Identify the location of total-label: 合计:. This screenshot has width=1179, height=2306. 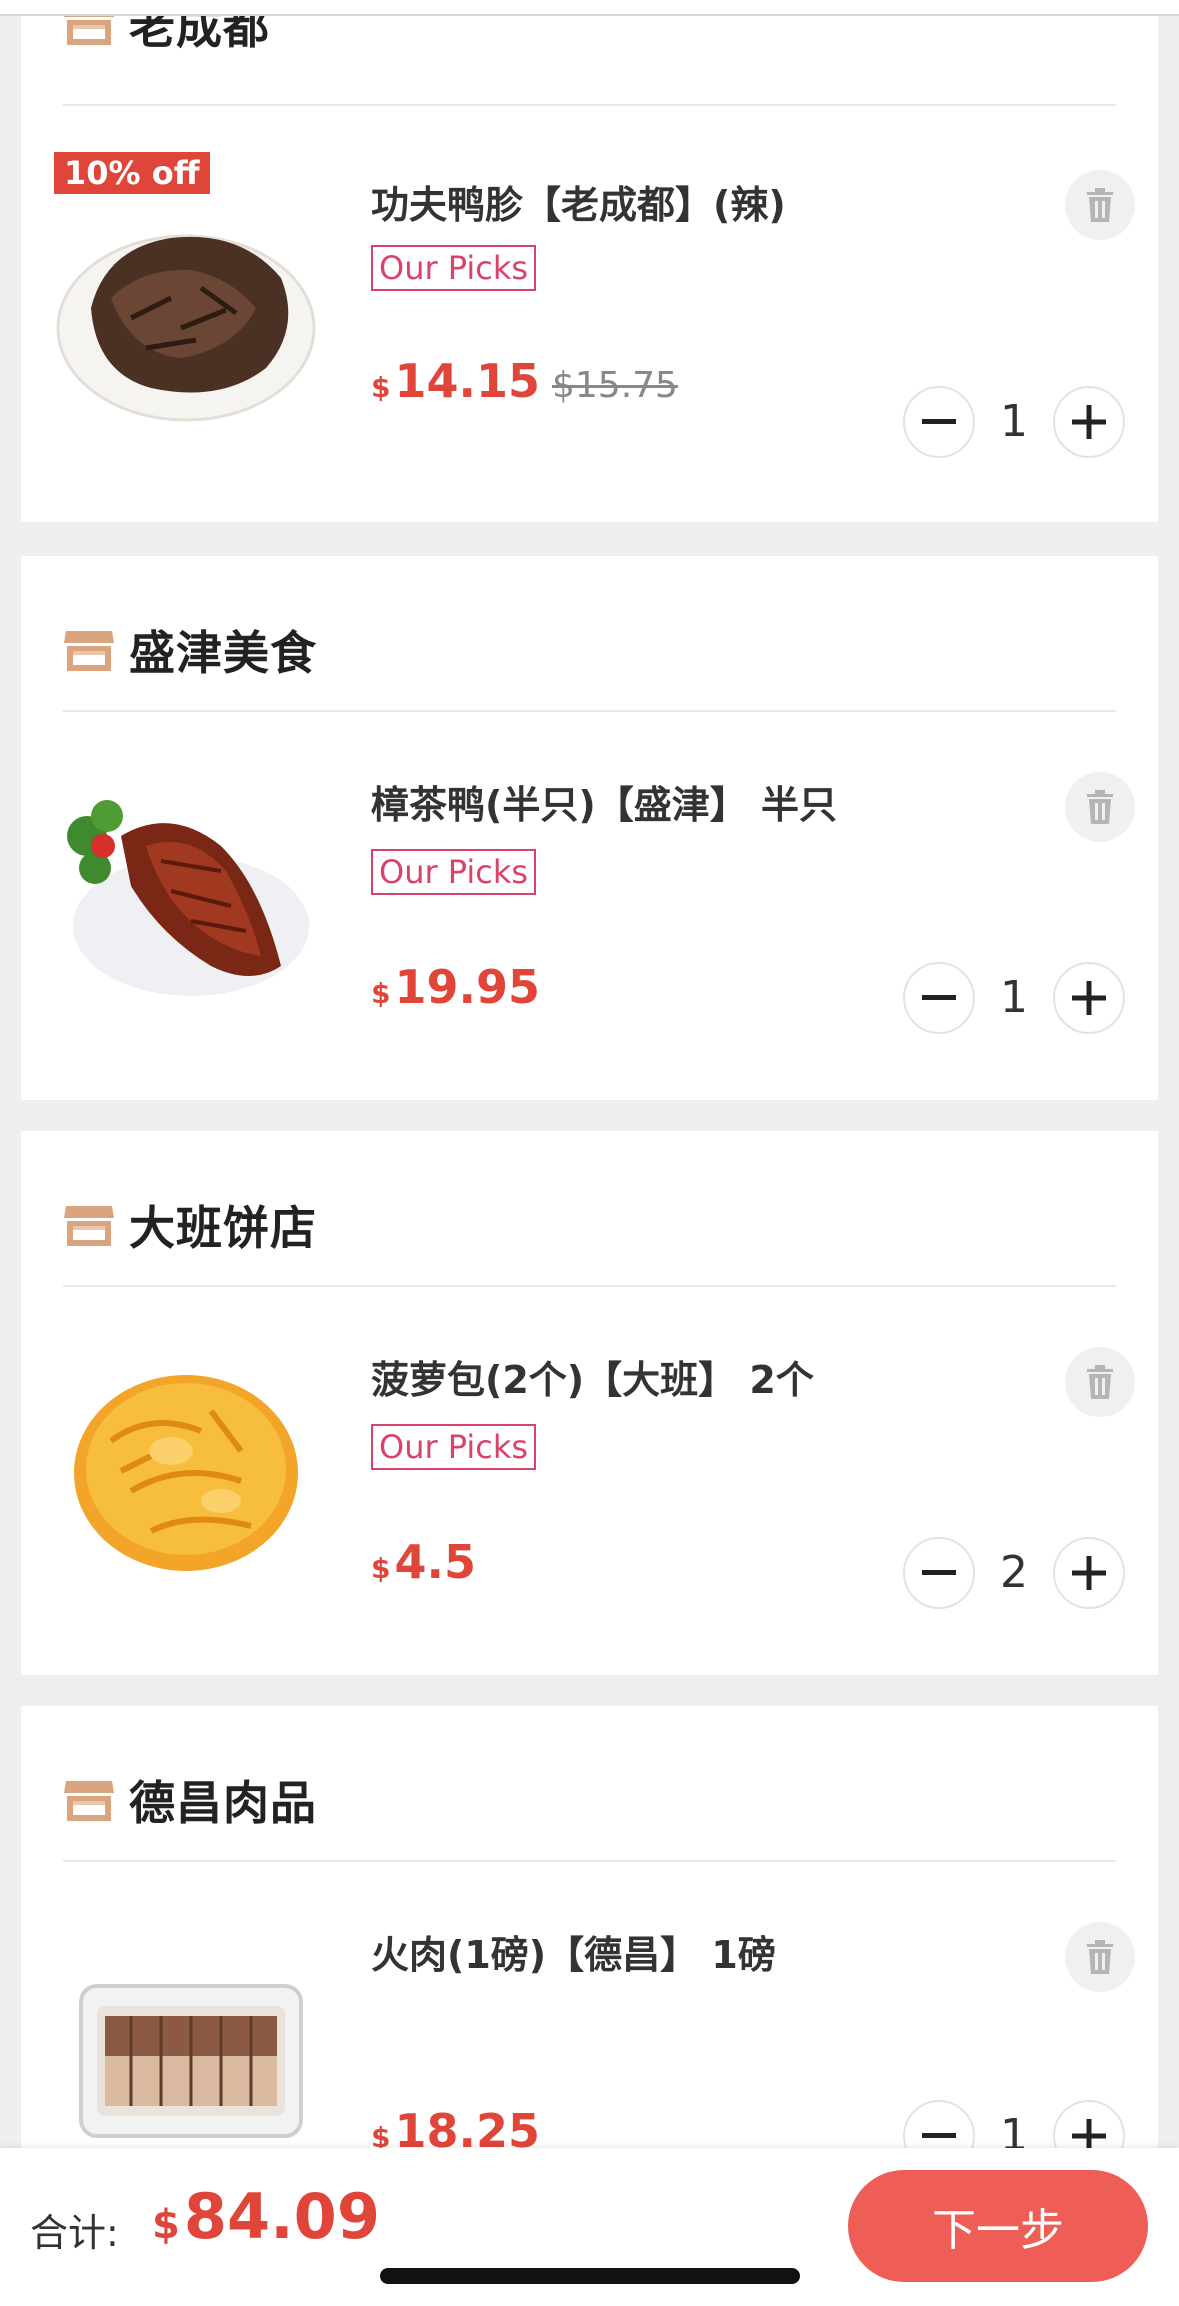
(74, 2233).